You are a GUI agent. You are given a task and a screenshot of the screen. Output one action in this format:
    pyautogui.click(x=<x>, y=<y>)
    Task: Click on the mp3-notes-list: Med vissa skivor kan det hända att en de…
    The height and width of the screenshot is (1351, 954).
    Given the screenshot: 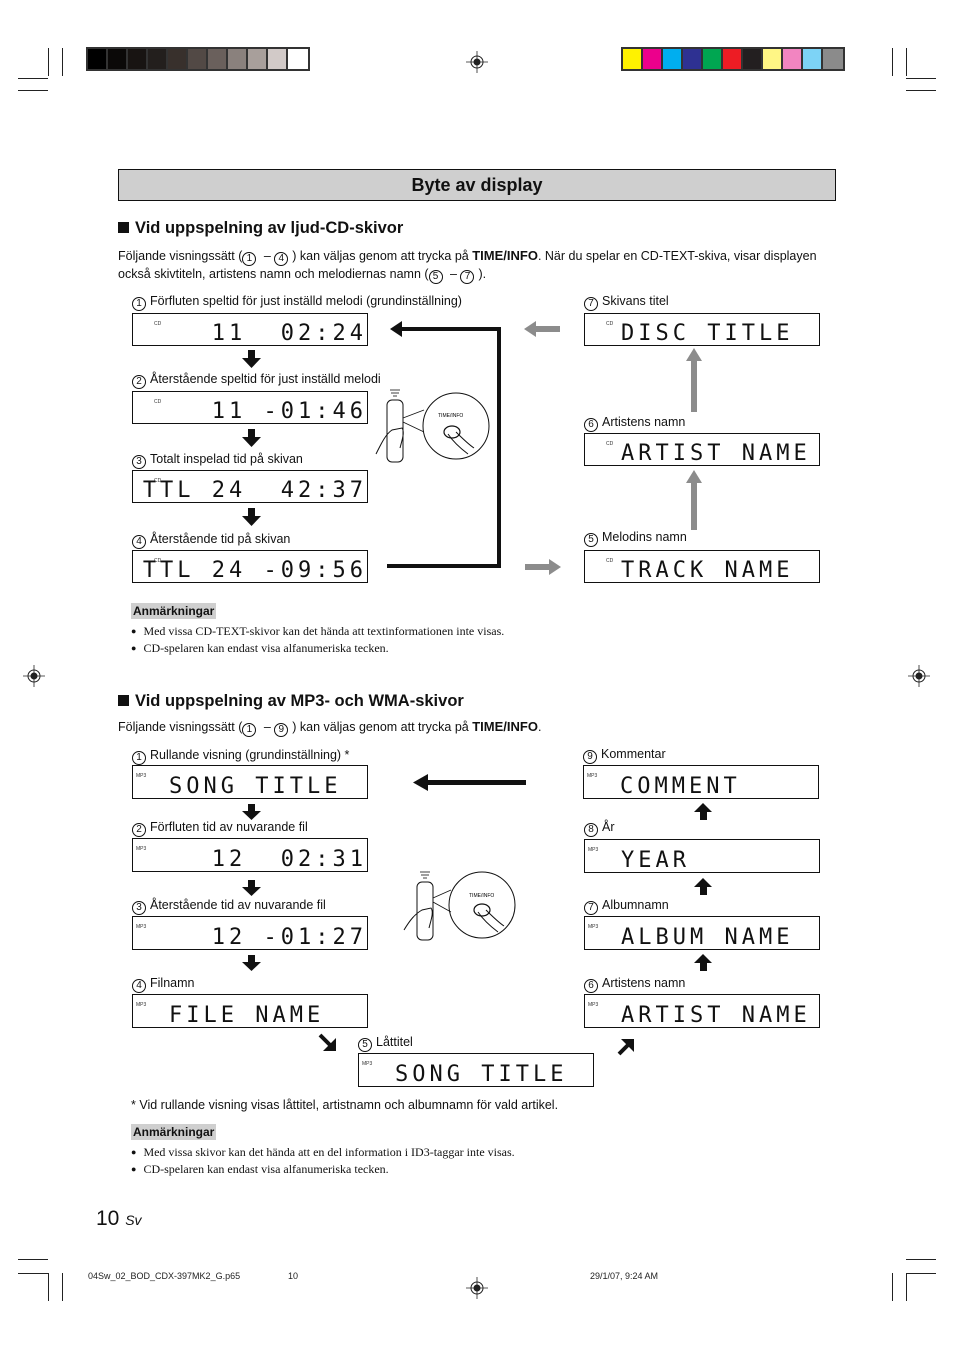 What is the action you would take?
    pyautogui.click(x=323, y=1161)
    